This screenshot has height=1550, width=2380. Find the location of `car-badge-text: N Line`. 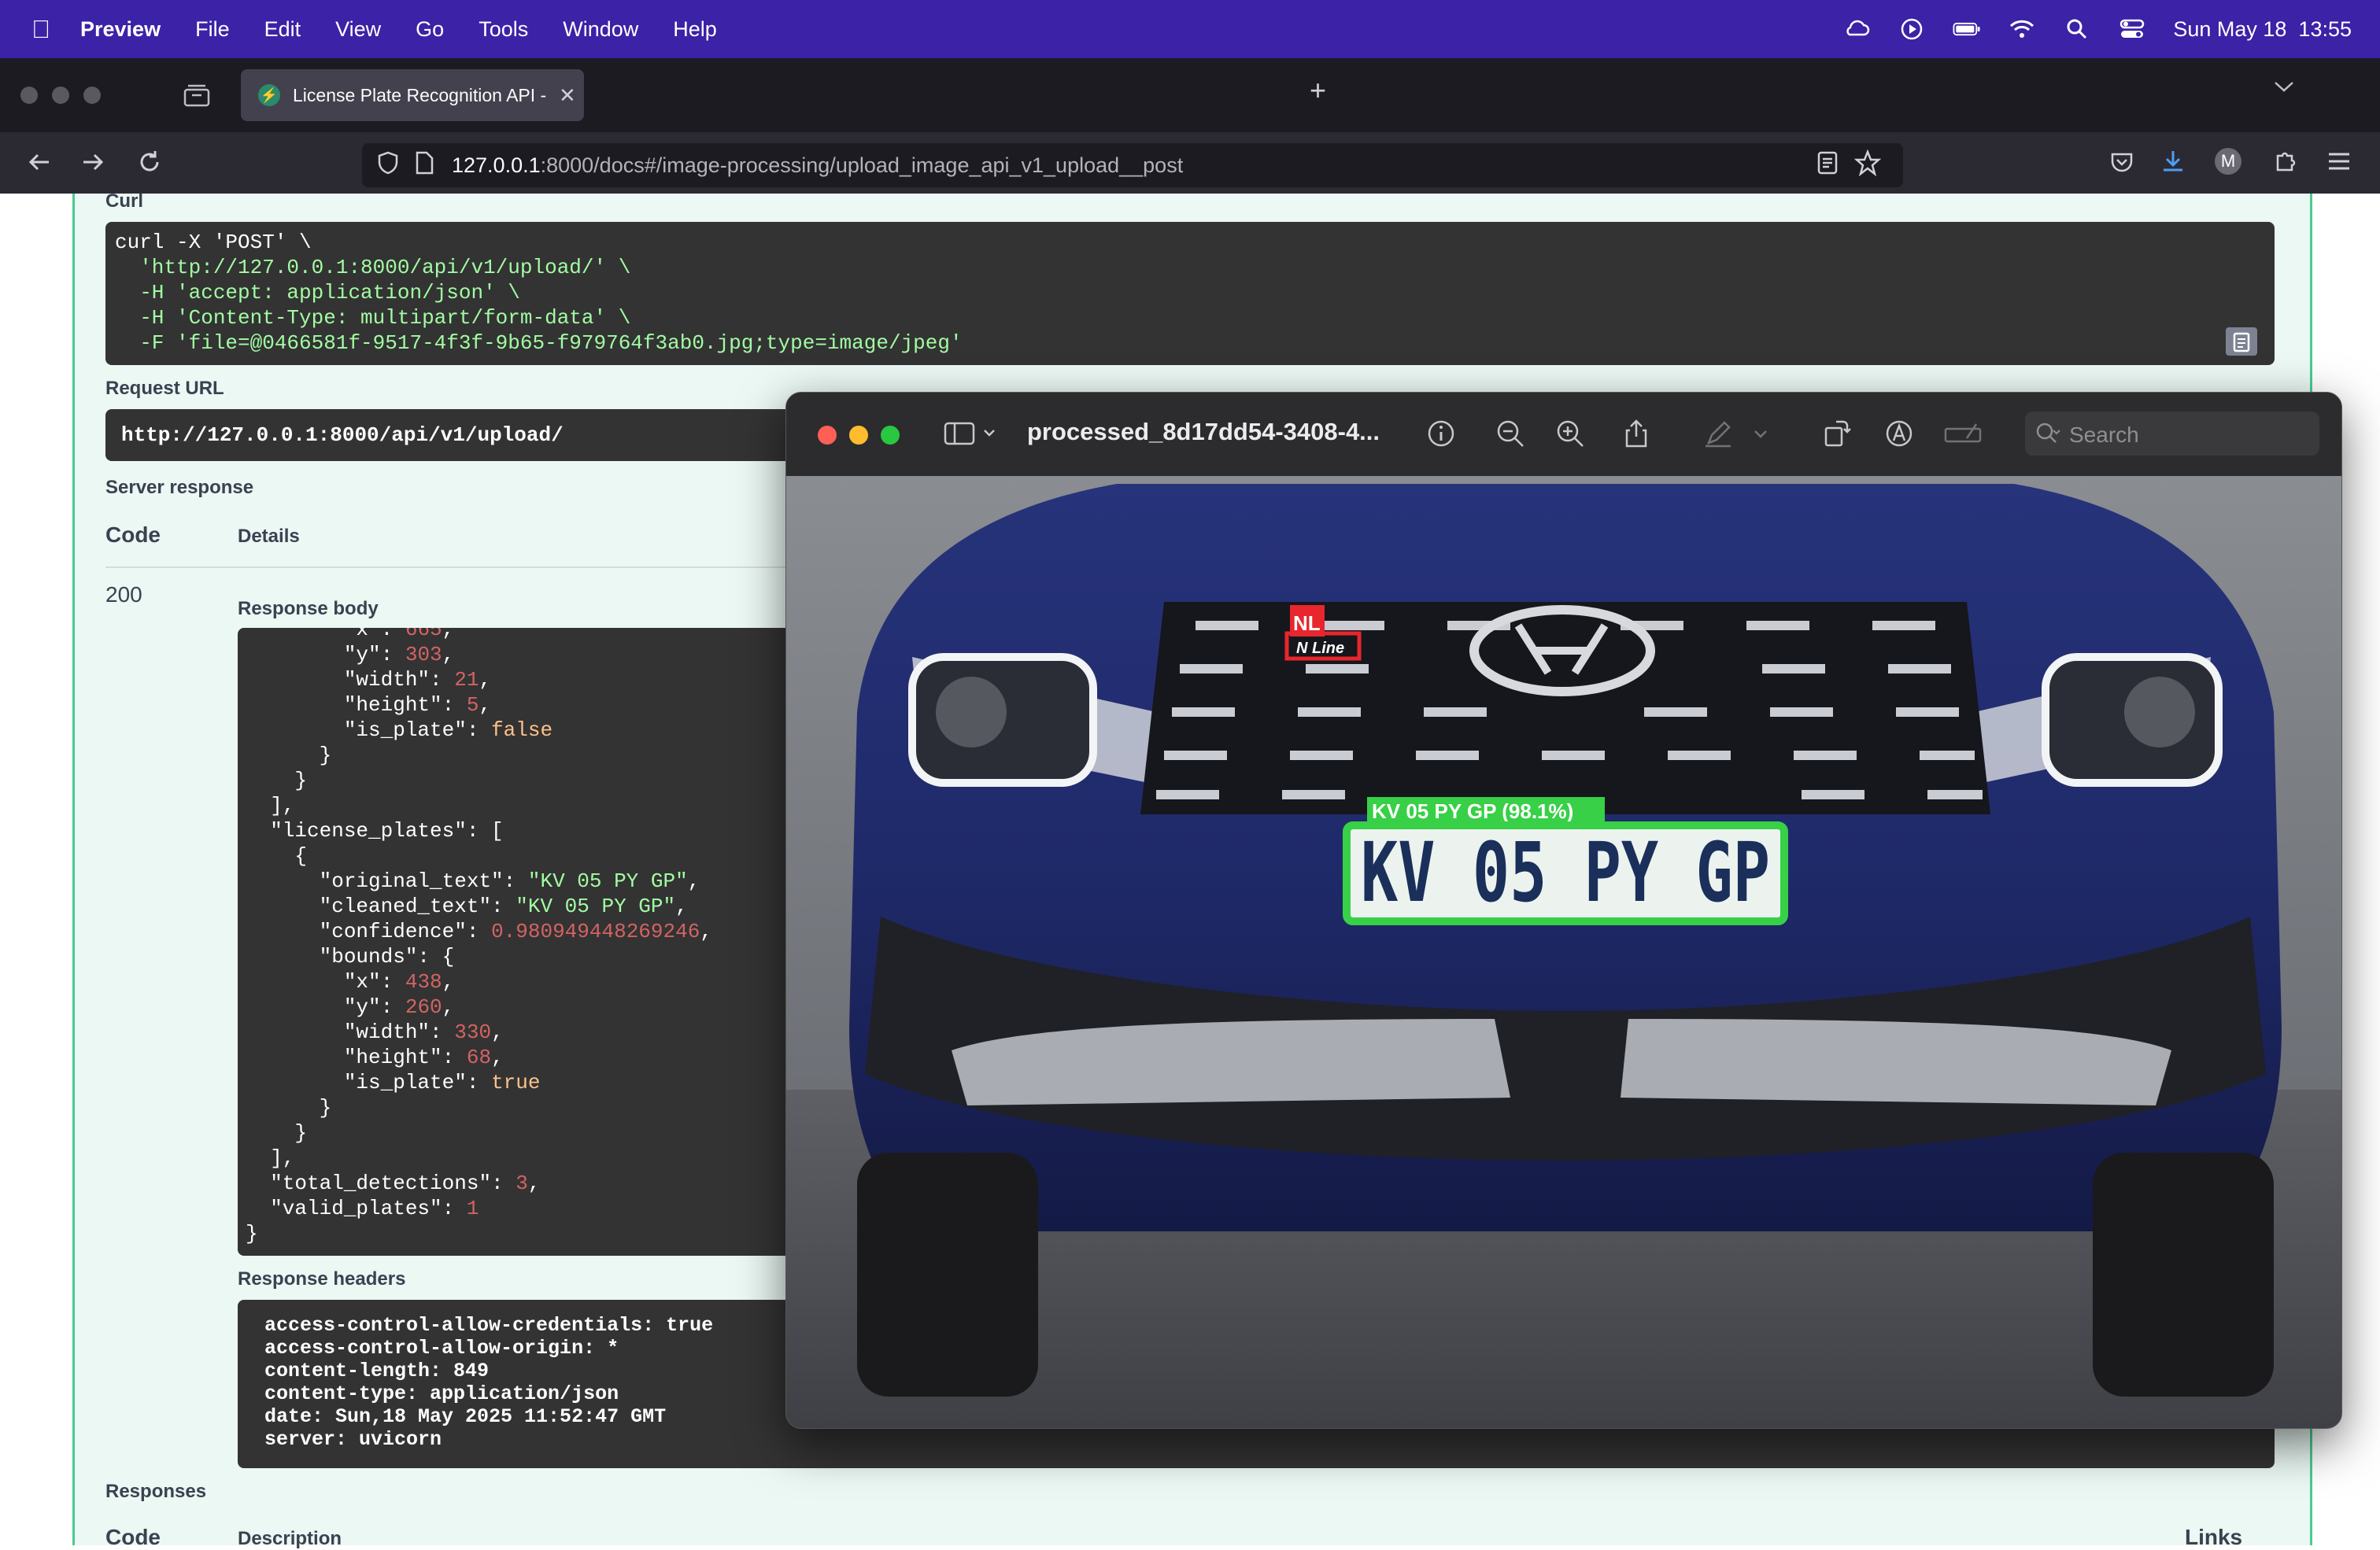

car-badge-text: N Line is located at coordinates (1320, 648).